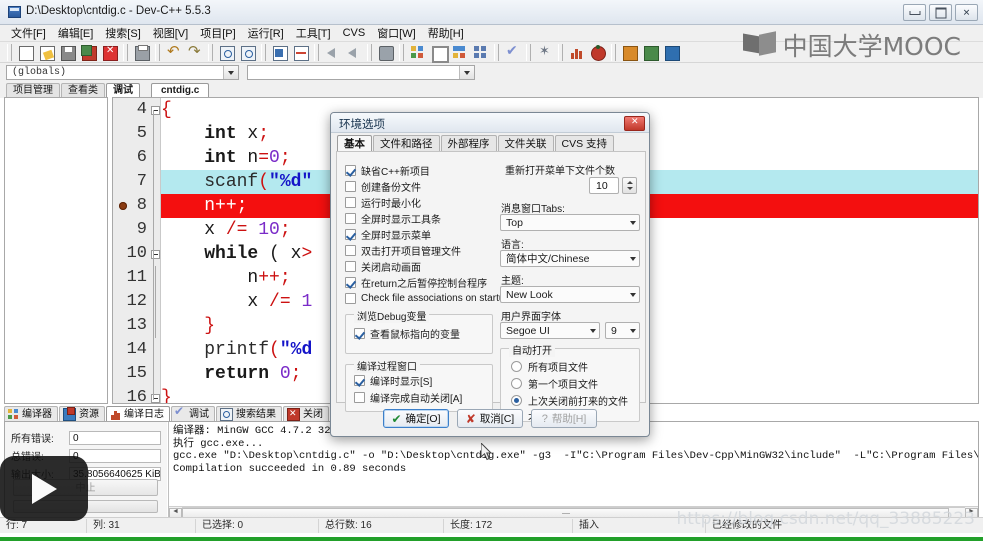  What do you see at coordinates (544, 52) in the screenshot?
I see `clean-icon` at bounding box center [544, 52].